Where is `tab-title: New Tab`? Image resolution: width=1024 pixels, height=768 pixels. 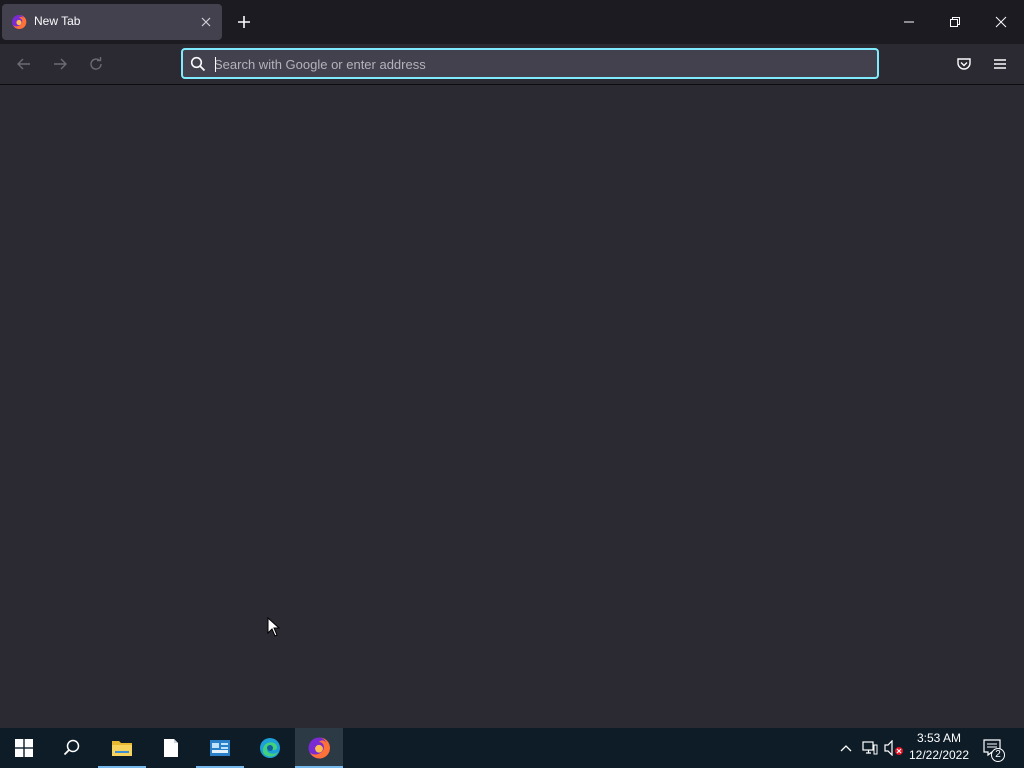
tab-title: New Tab is located at coordinates (57, 21).